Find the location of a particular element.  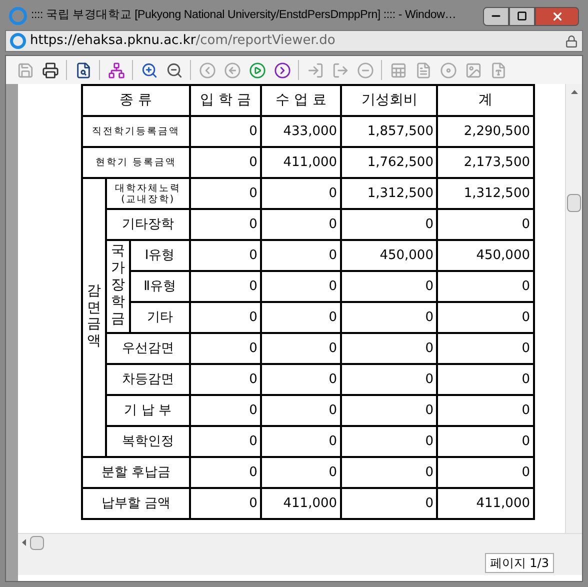

column-header: 계 is located at coordinates (485, 100).